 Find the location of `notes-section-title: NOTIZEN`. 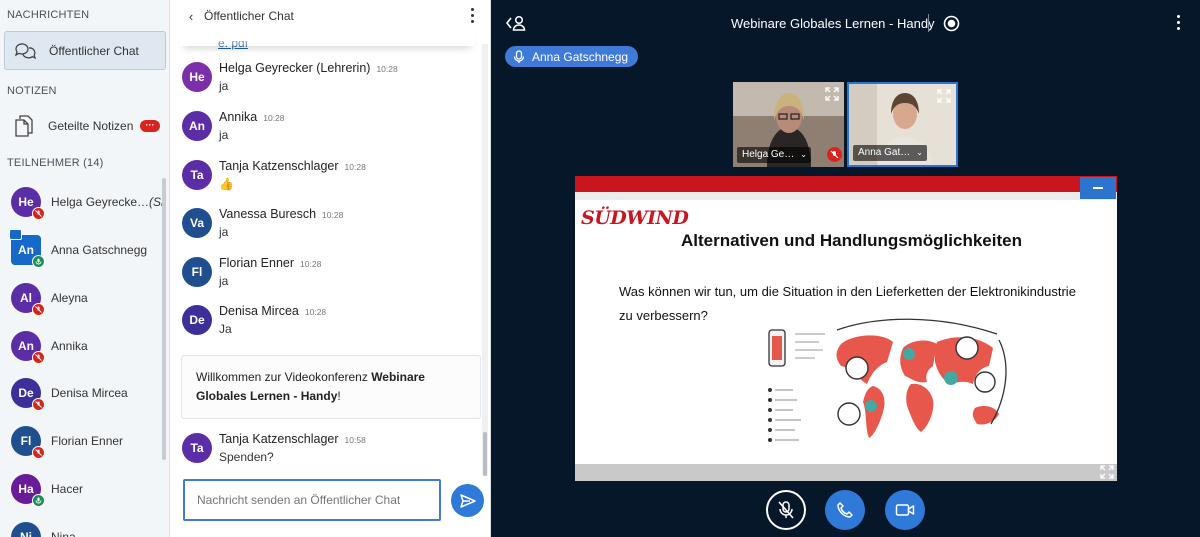

notes-section-title: NOTIZEN is located at coordinates (32, 91).